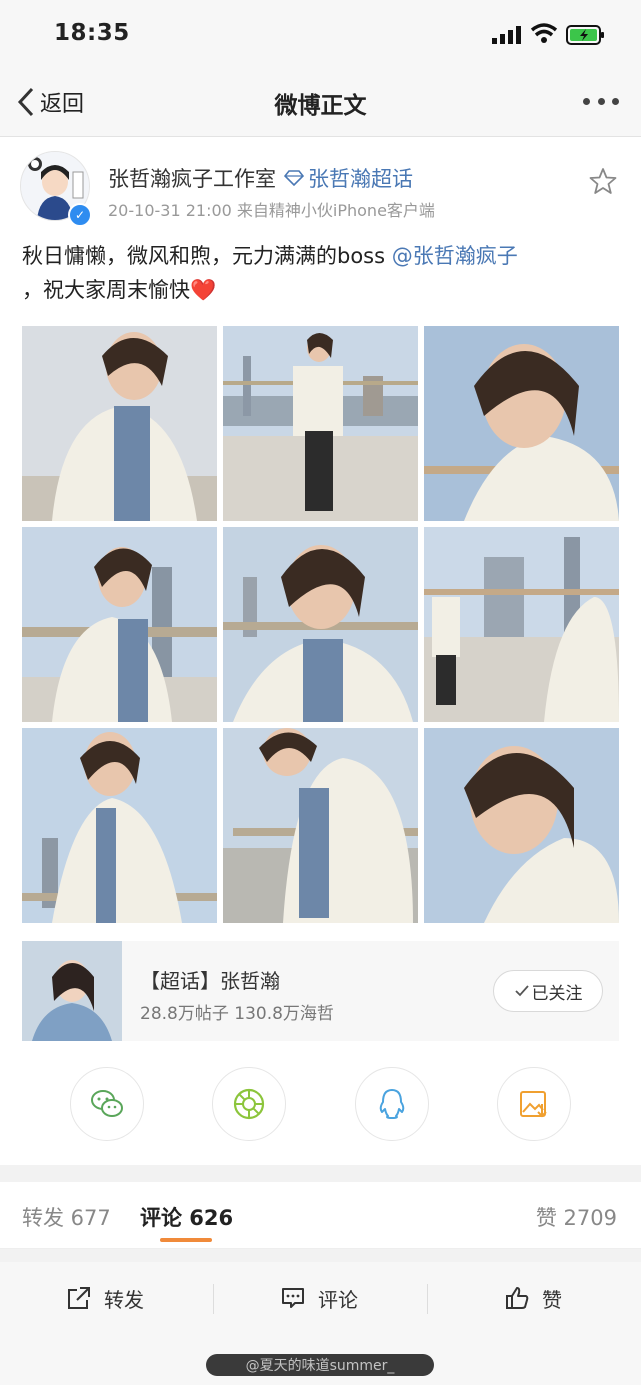  Describe the element at coordinates (320, 1365) in the screenshot. I see `watermark: @夏天的味道summer_` at that location.